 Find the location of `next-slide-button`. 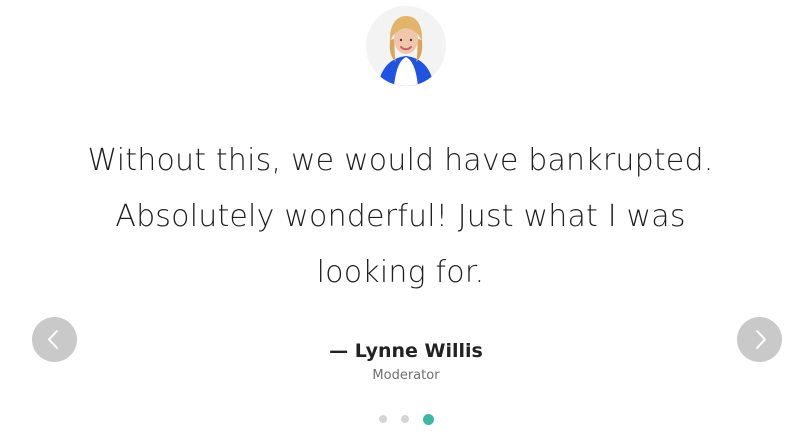

next-slide-button is located at coordinates (759, 339).